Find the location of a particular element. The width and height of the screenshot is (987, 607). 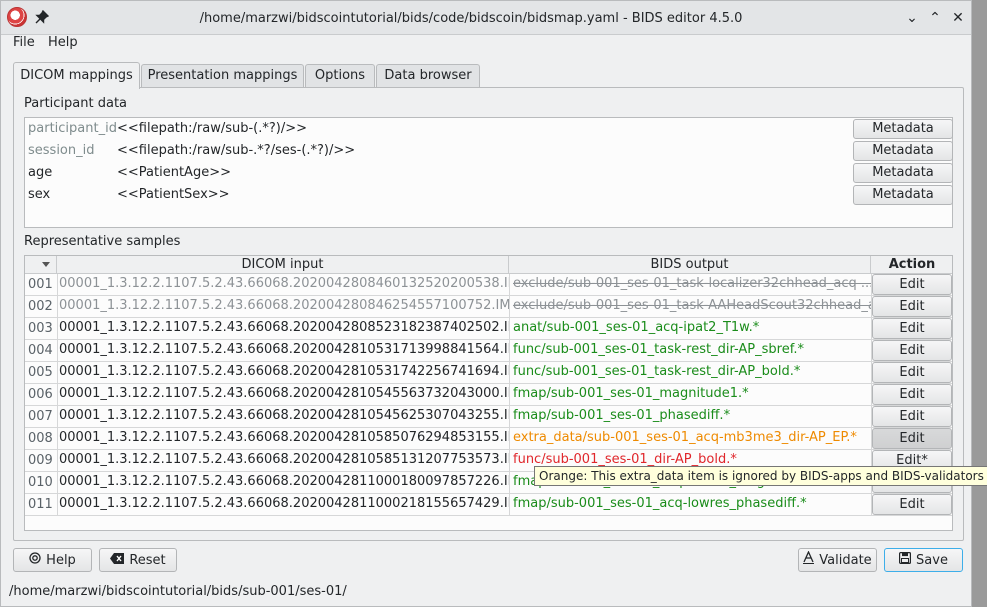

tab-data-browser: Data browser is located at coordinates (428, 76).